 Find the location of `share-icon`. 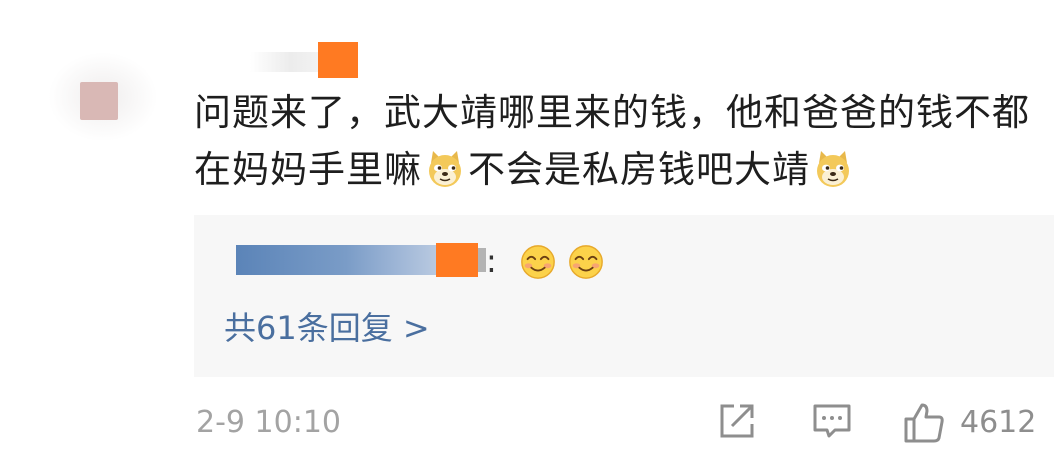

share-icon is located at coordinates (737, 421).